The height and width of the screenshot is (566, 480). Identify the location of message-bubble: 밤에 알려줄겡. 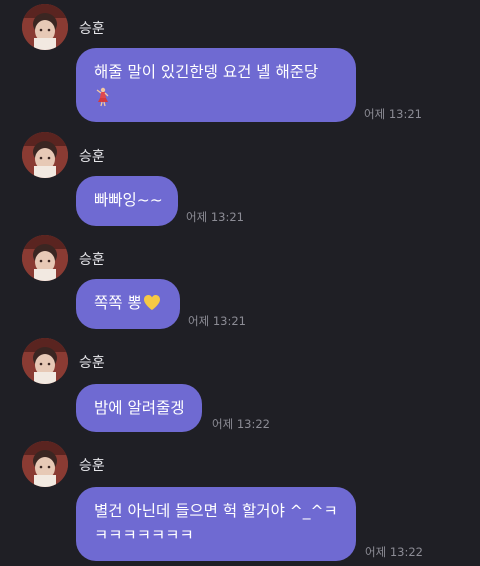
(139, 408).